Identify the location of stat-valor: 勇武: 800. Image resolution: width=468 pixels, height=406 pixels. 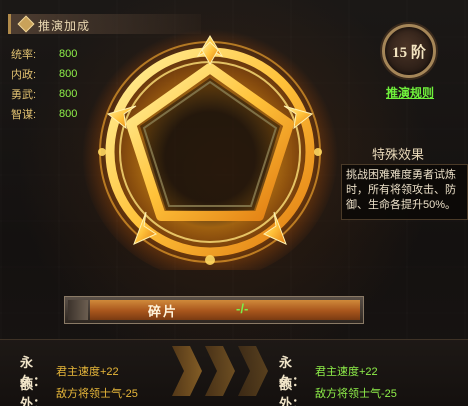
(44, 94).